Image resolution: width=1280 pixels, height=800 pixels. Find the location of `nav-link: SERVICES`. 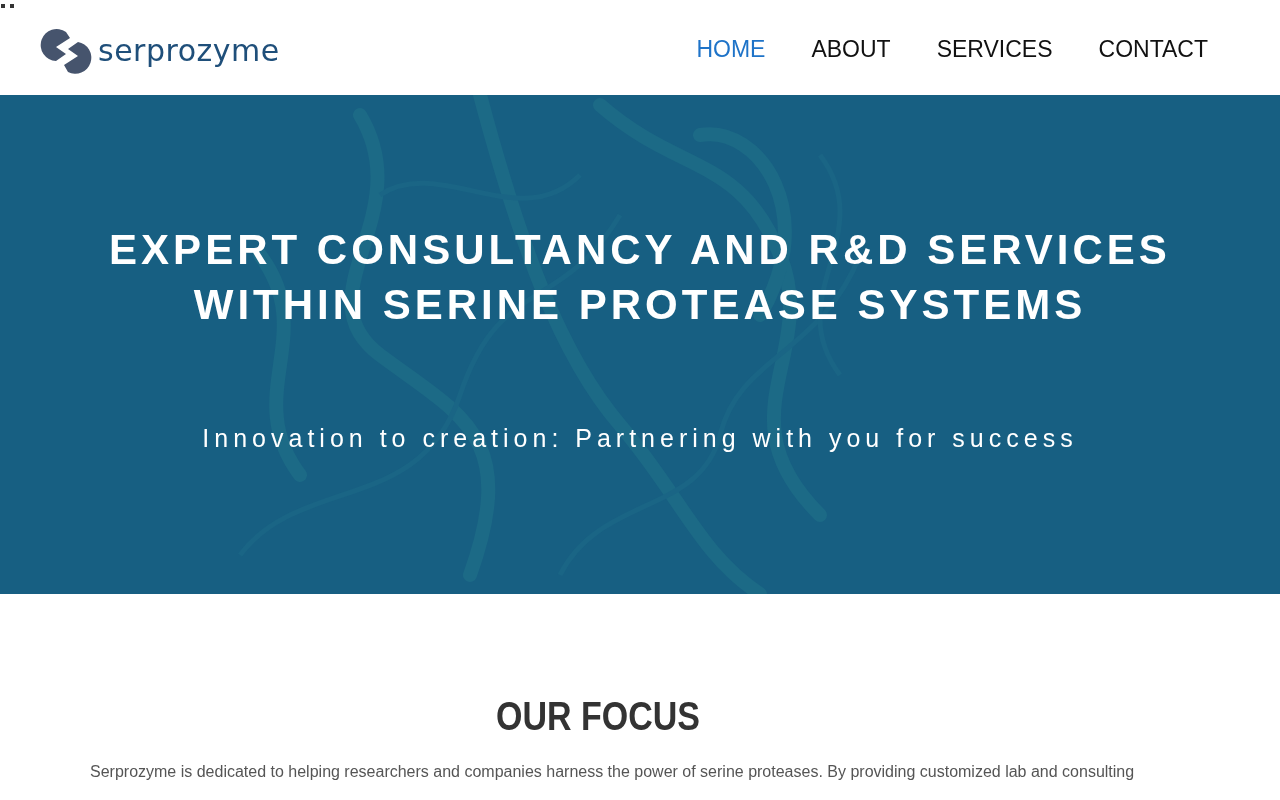

nav-link: SERVICES is located at coordinates (994, 49).